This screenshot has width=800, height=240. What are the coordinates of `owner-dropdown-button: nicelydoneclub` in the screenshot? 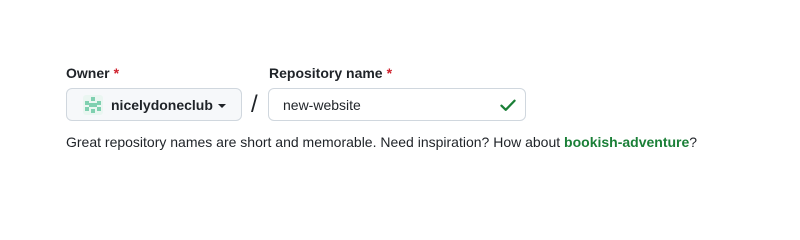 It's located at (154, 104).